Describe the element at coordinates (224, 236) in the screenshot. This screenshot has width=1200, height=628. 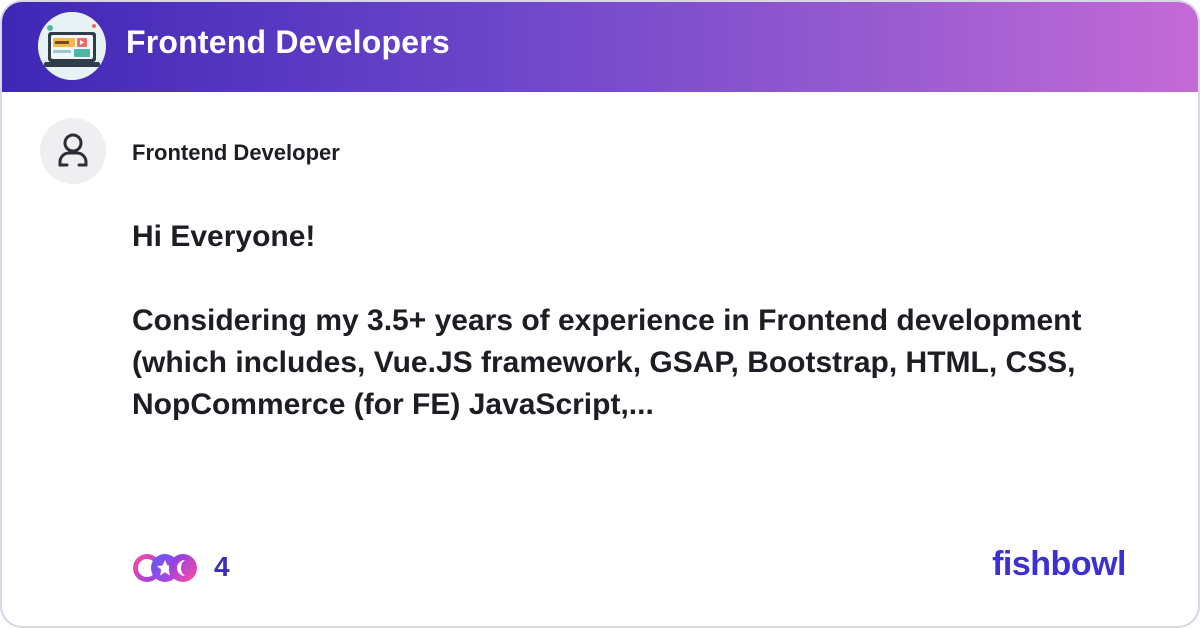
I see `post-greeting: Hi Everyone!` at that location.